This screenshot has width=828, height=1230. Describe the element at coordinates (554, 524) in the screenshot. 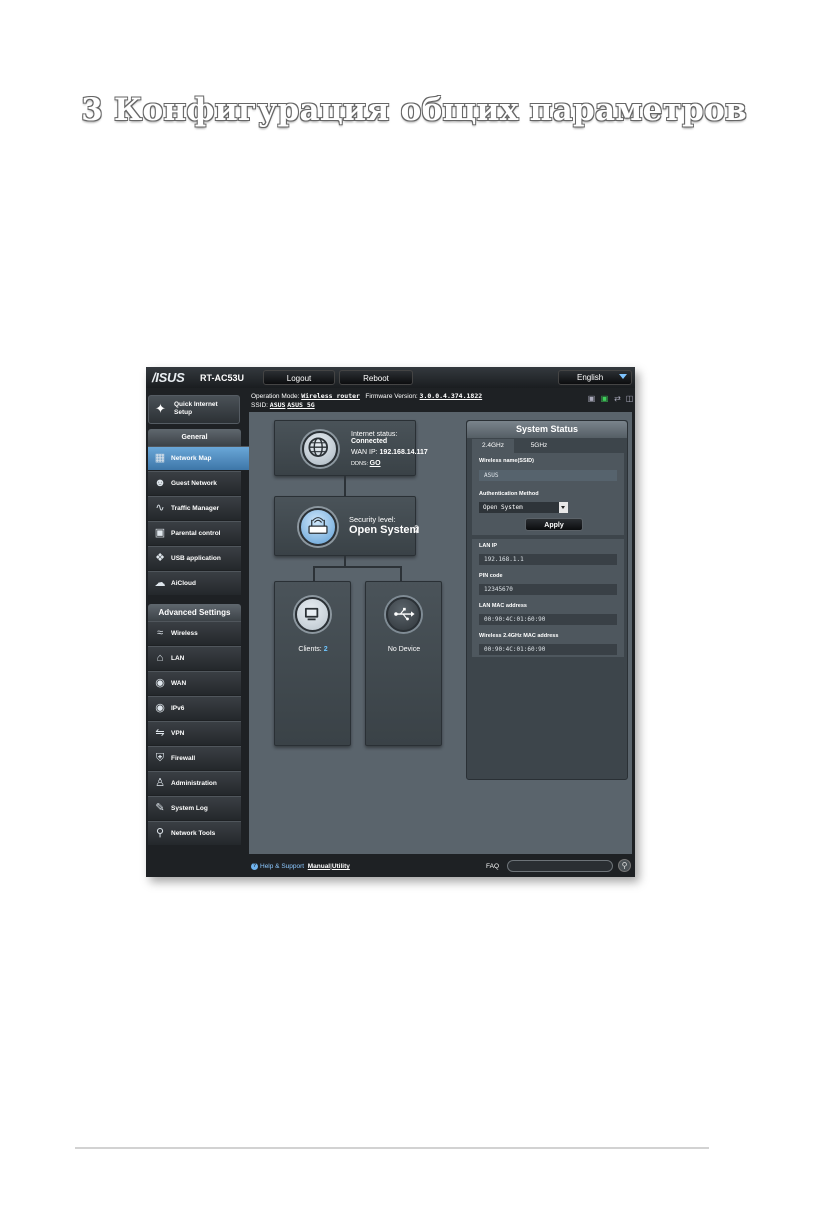

I see `apply-button: Apply` at that location.